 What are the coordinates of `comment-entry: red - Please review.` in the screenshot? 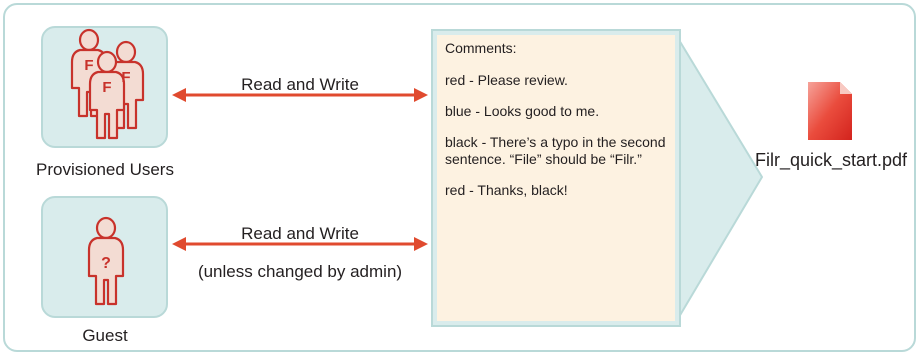 It's located at (506, 80).